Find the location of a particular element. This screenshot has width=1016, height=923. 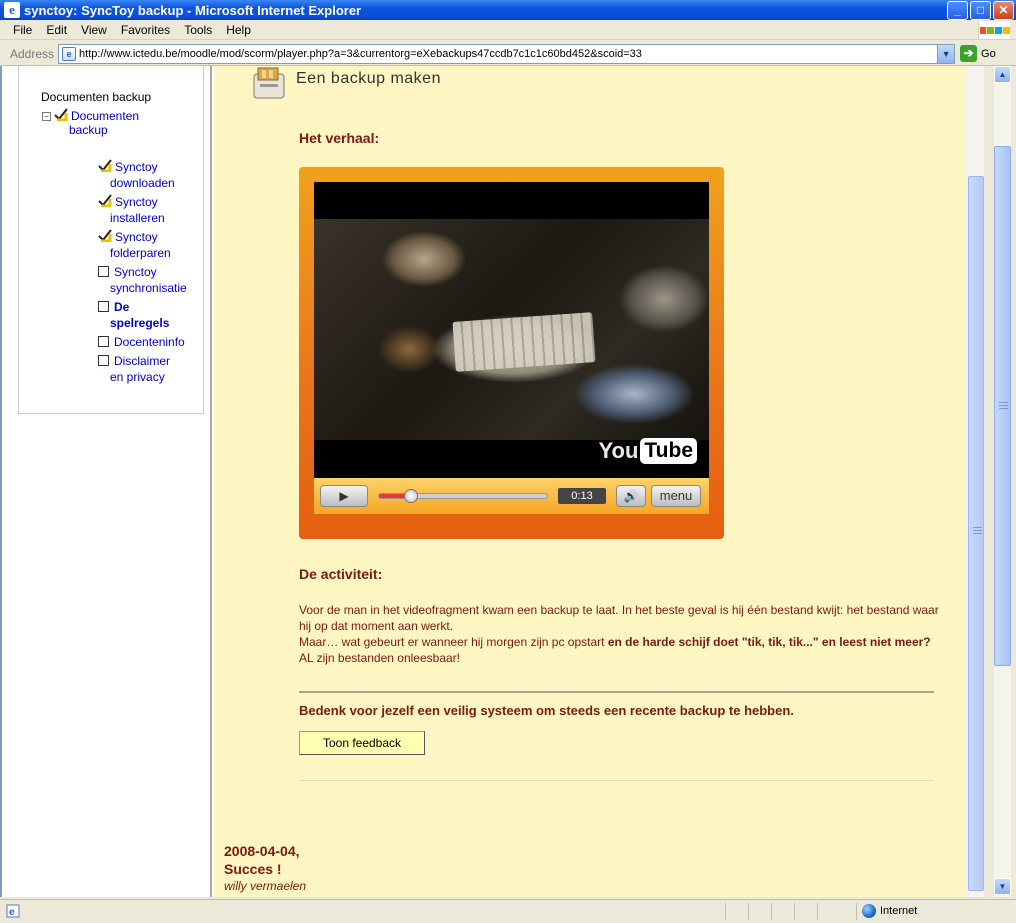

frame-scrollbar is located at coordinates (975, 481).